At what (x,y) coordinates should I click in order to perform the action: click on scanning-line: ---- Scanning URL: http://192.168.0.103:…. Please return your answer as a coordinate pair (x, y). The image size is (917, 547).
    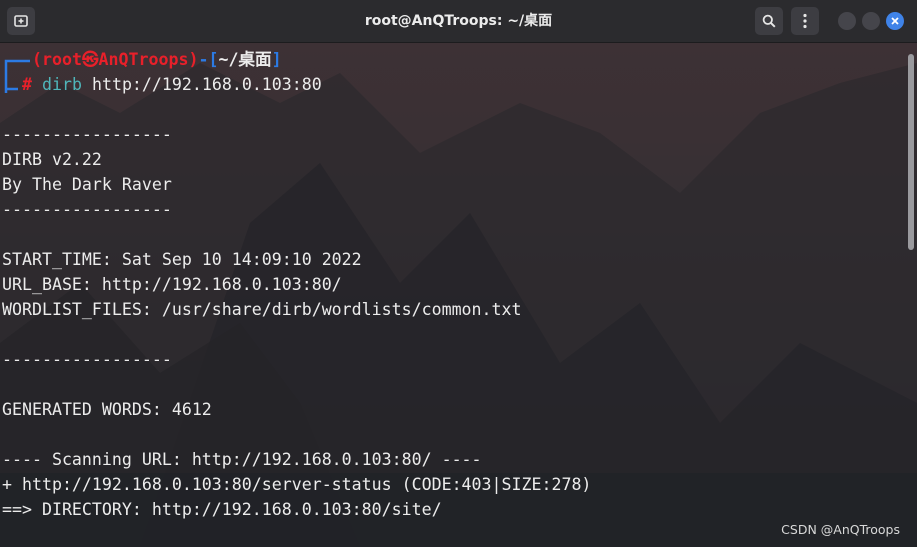
    Looking at the image, I should click on (242, 459).